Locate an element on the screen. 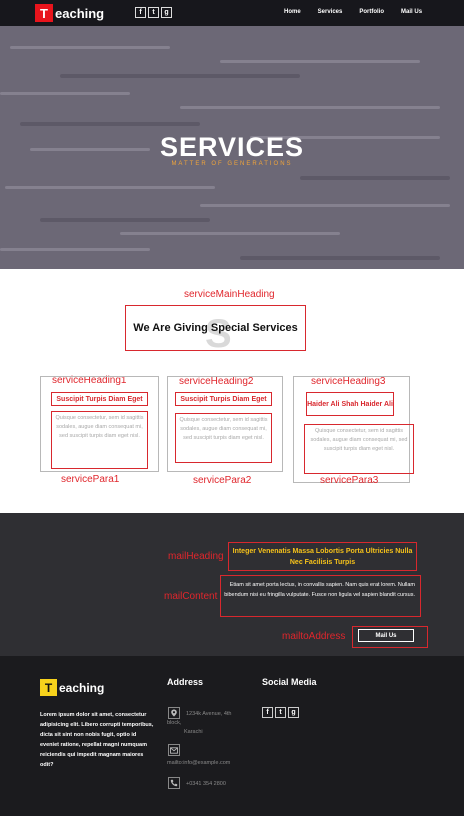 Image resolution: width=464 pixels, height=816 pixels. logo-badge: T is located at coordinates (44, 13).